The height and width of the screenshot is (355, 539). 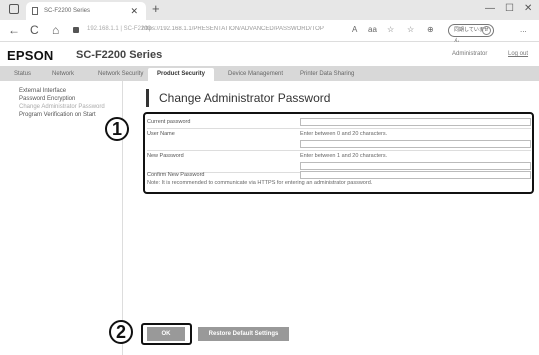 What do you see at coordinates (25, 74) in the screenshot?
I see `tab-status: Status` at bounding box center [25, 74].